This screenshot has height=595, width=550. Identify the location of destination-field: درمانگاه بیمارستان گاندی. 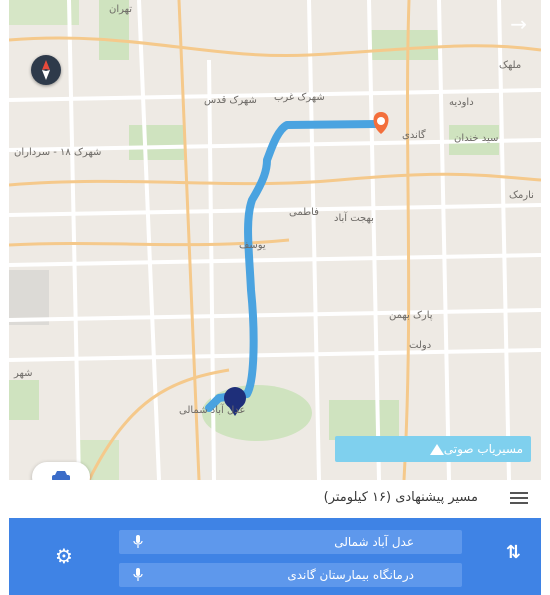
(290, 575).